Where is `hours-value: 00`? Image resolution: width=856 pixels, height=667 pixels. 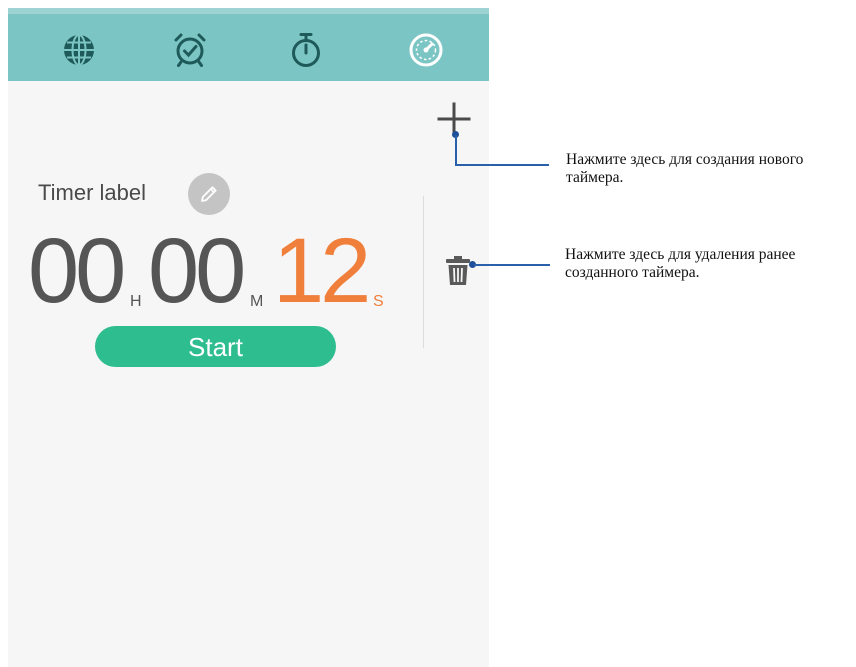 hours-value: 00 is located at coordinates (77, 271).